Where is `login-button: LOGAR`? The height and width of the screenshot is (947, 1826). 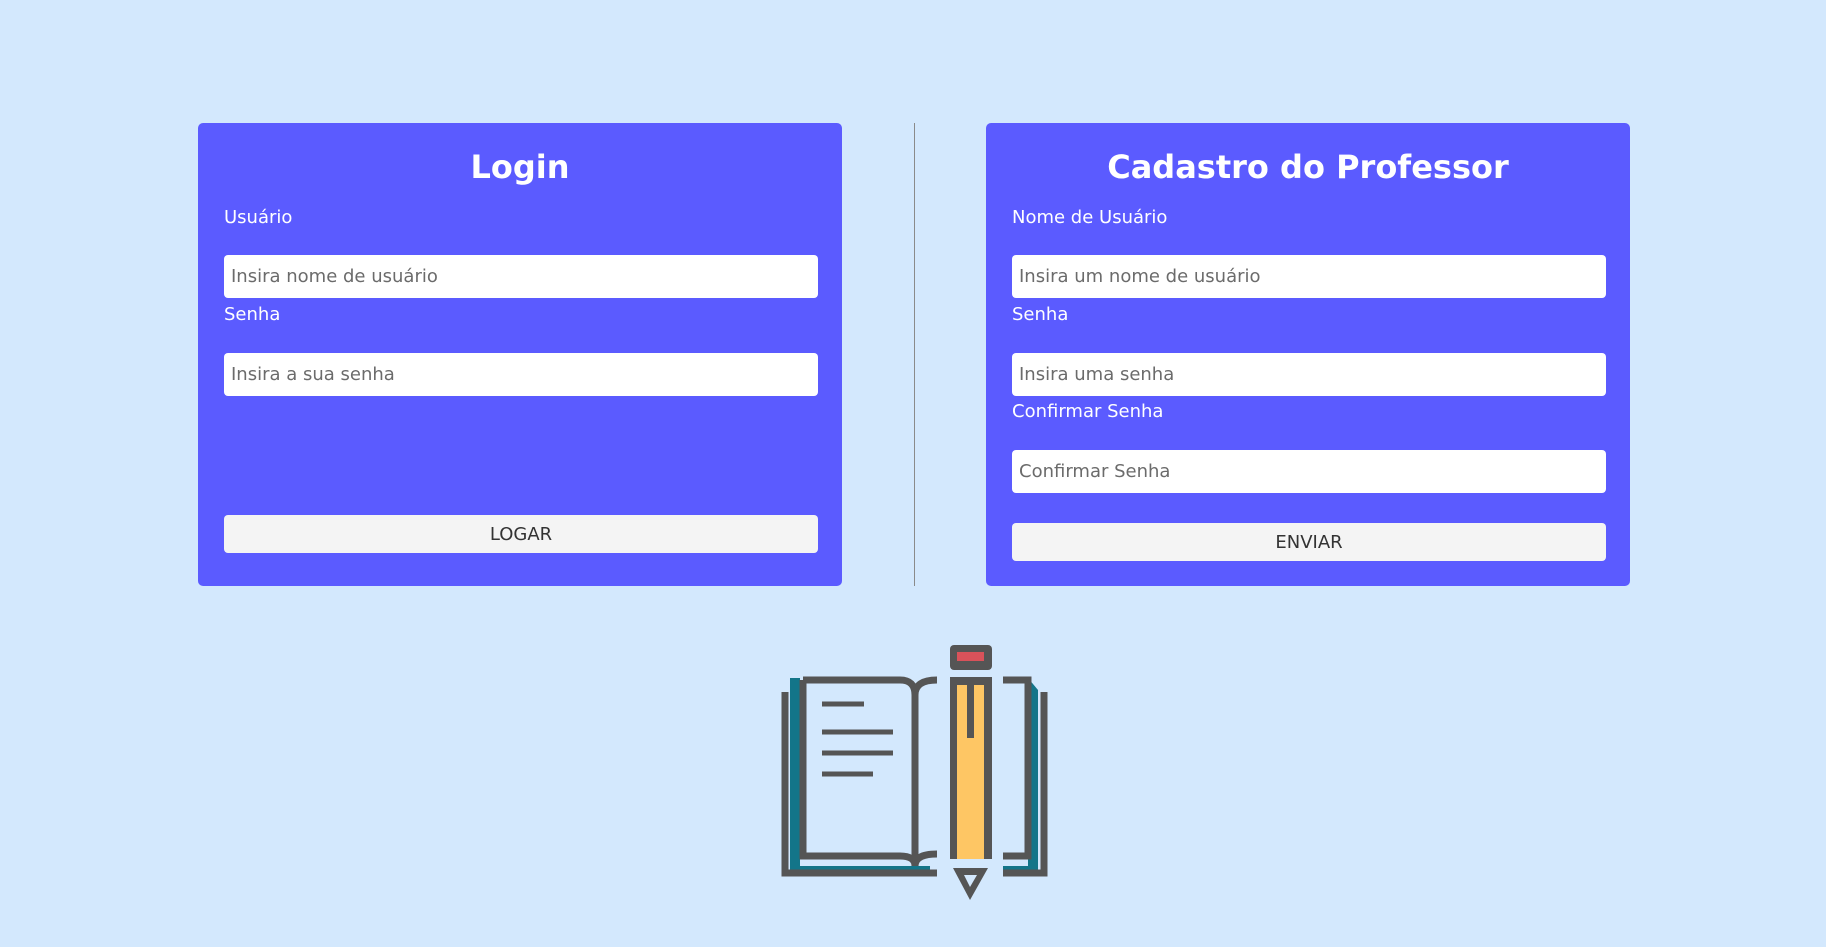 login-button: LOGAR is located at coordinates (521, 534).